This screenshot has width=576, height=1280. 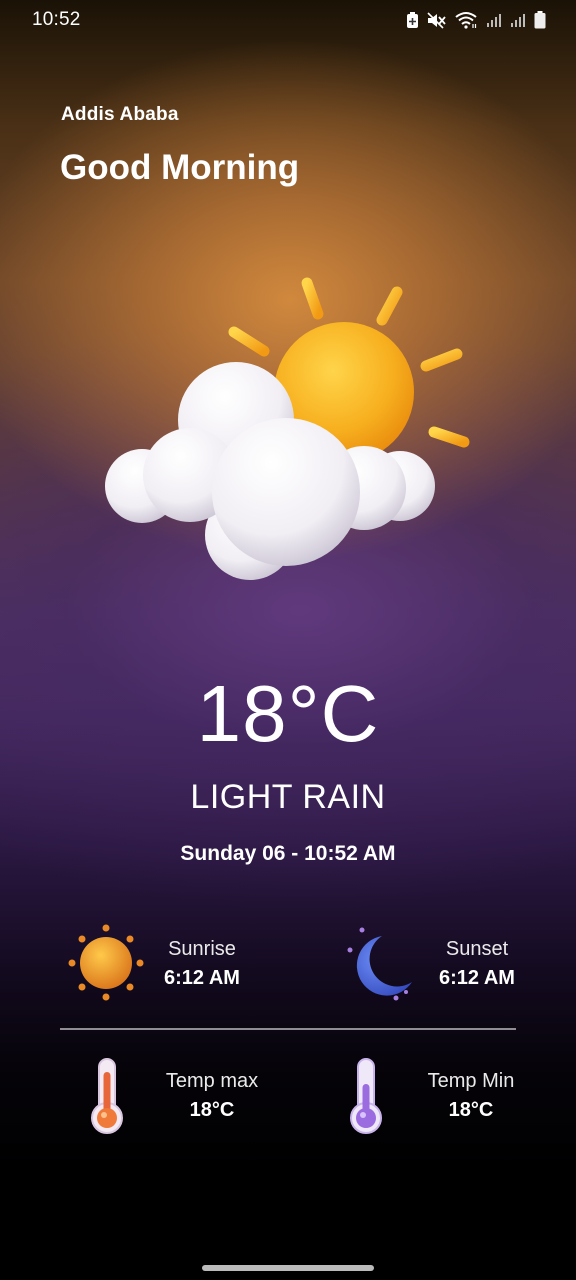 I want to click on temp-min-label: Temp Min, so click(x=471, y=1081).